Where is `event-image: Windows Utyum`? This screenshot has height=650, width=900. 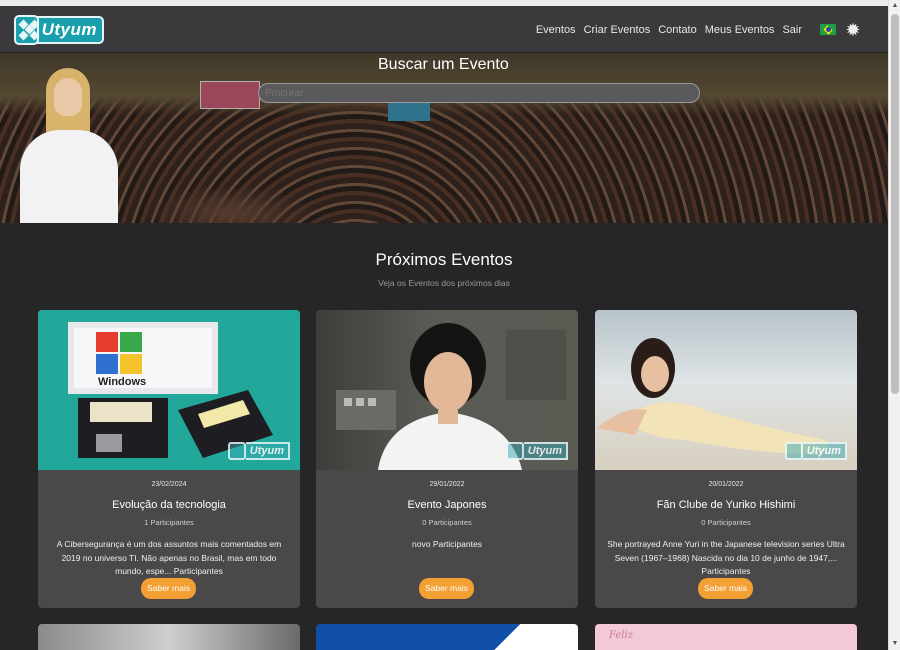 event-image: Windows Utyum is located at coordinates (169, 390).